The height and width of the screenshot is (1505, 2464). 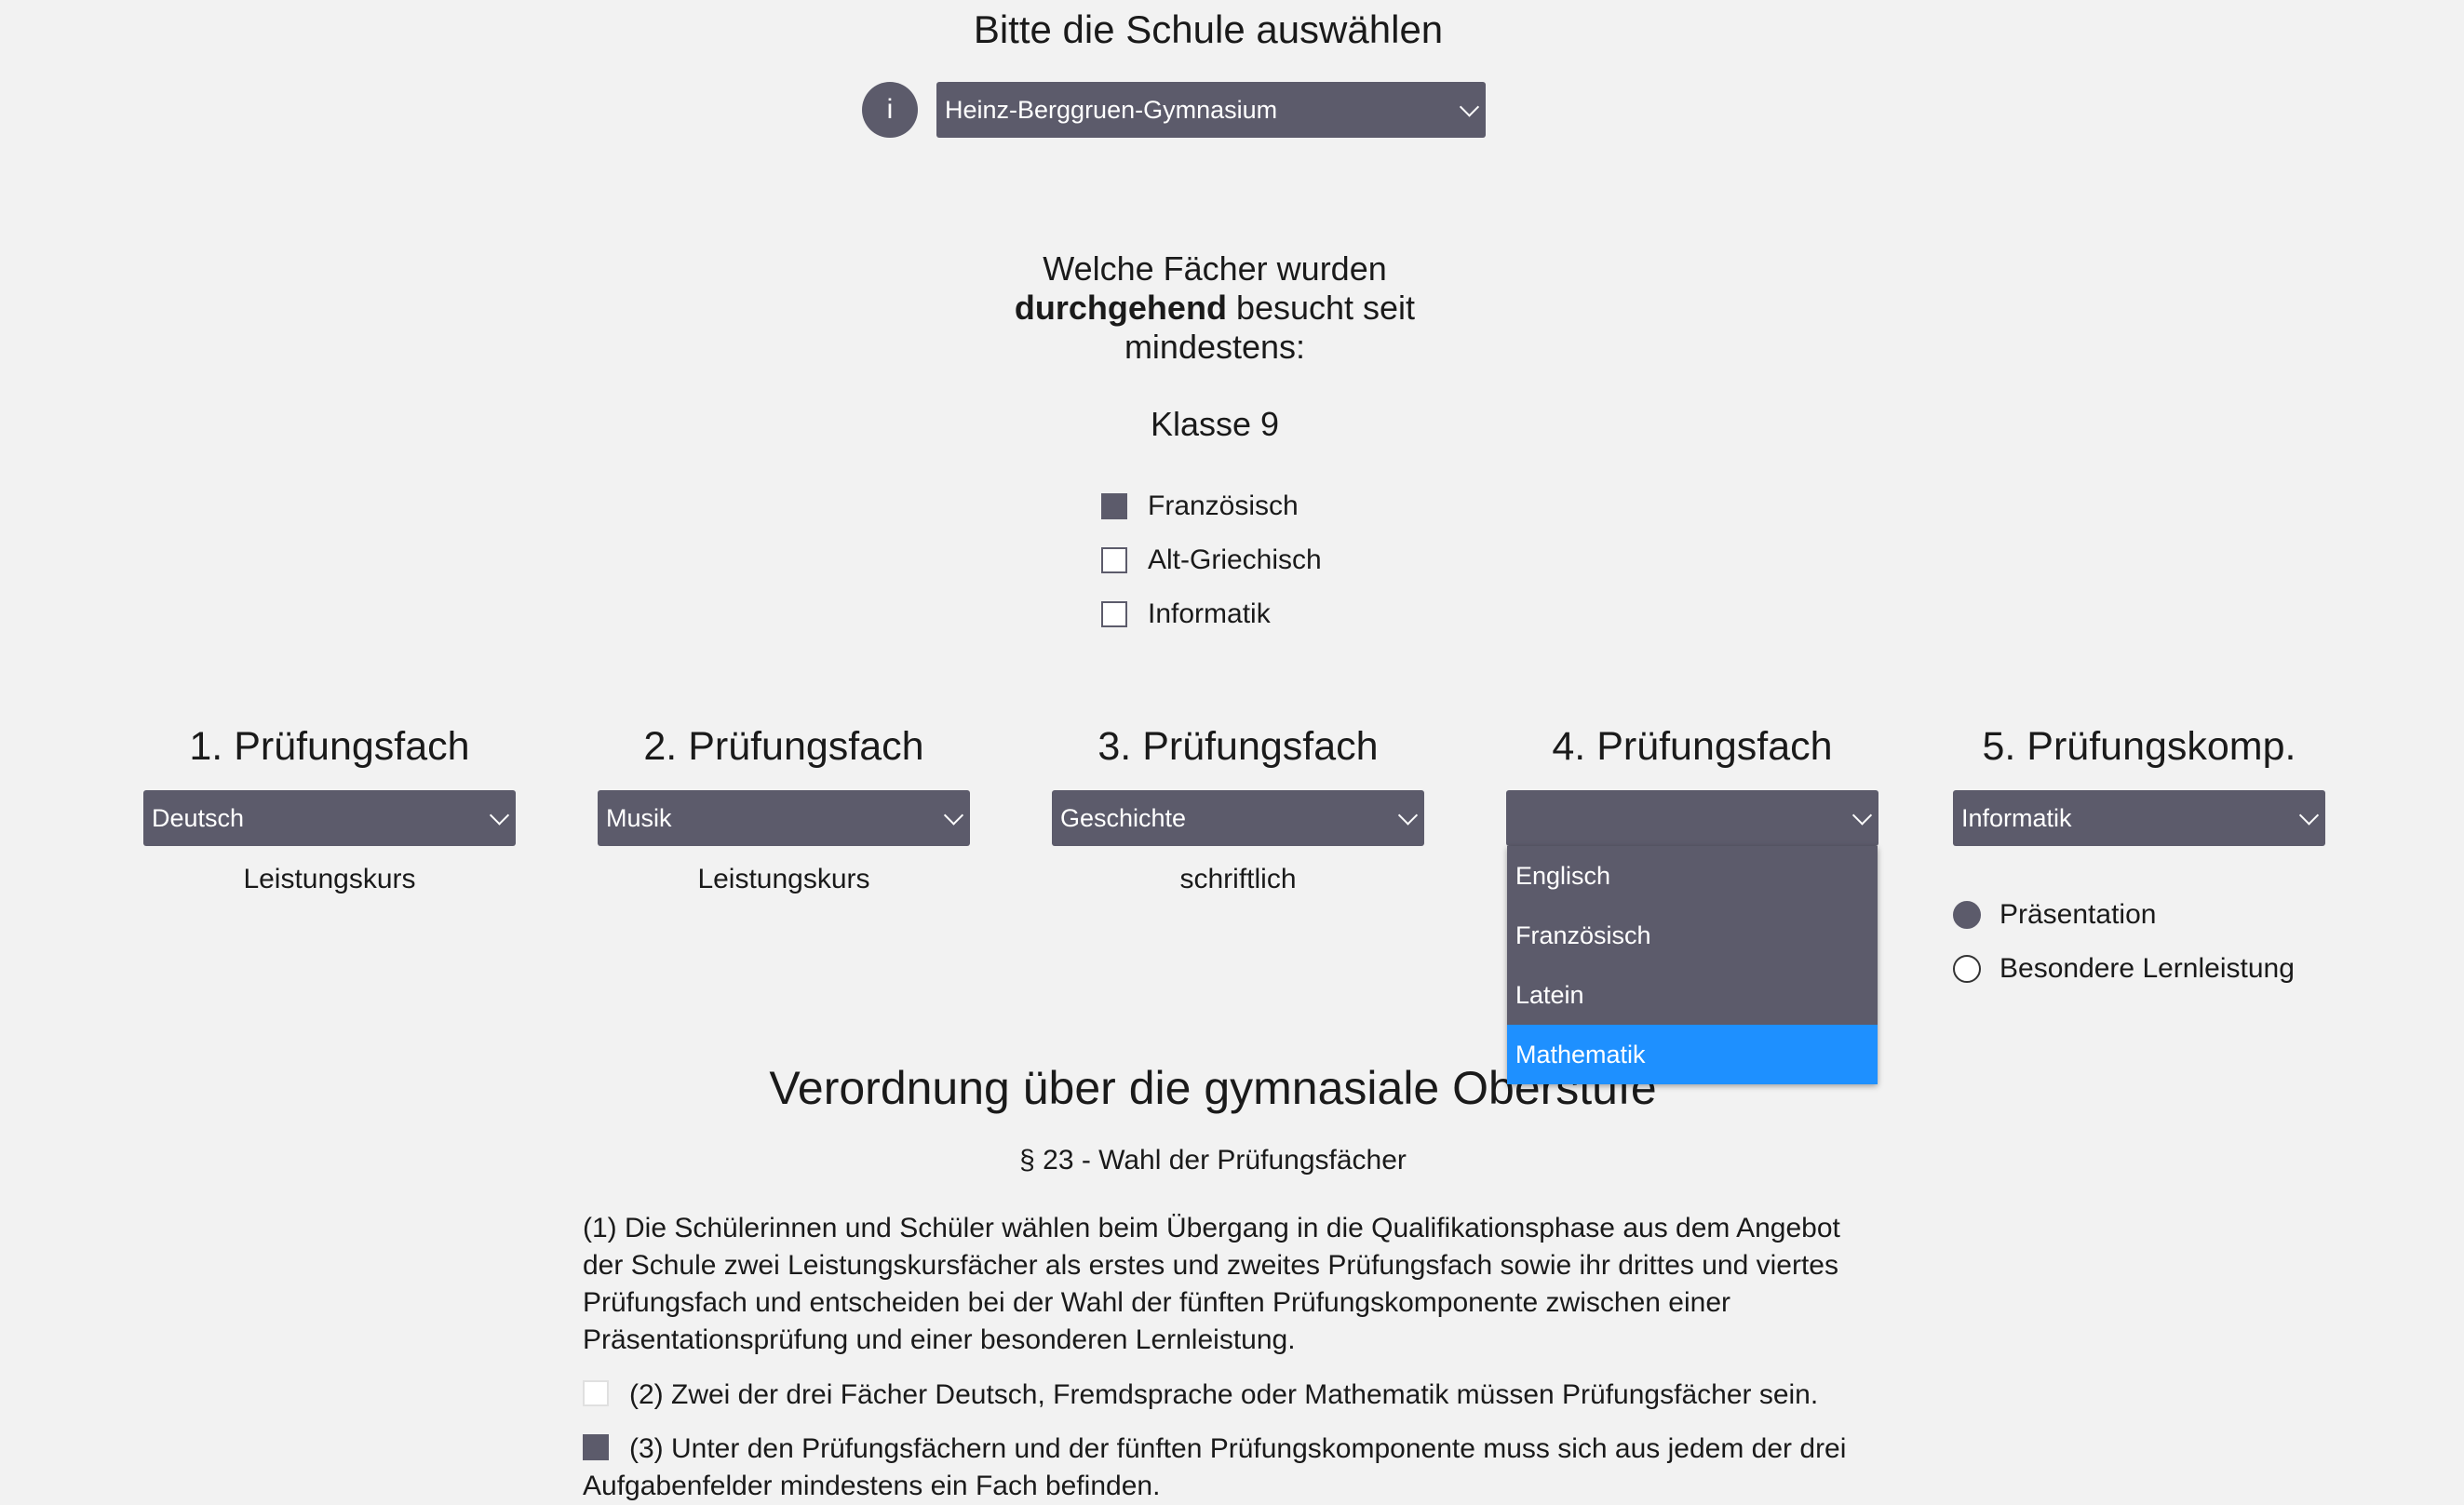 What do you see at coordinates (329, 818) in the screenshot?
I see `exam-1-select: Deutsch` at bounding box center [329, 818].